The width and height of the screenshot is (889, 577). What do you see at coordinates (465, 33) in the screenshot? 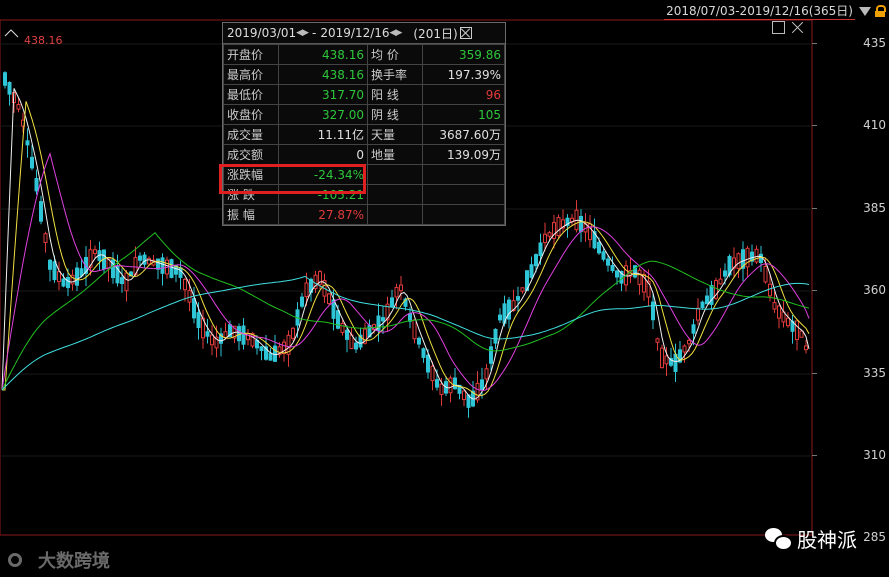
I see `panel-close-icon` at bounding box center [465, 33].